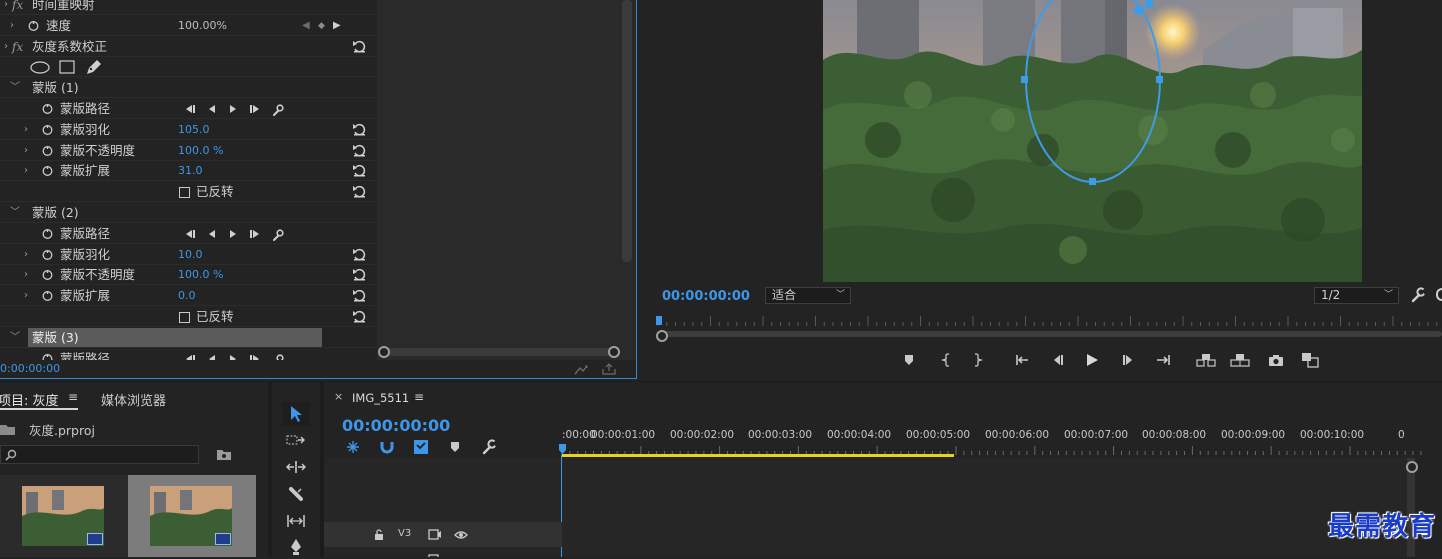  I want to click on mark-in-button, so click(946, 360).